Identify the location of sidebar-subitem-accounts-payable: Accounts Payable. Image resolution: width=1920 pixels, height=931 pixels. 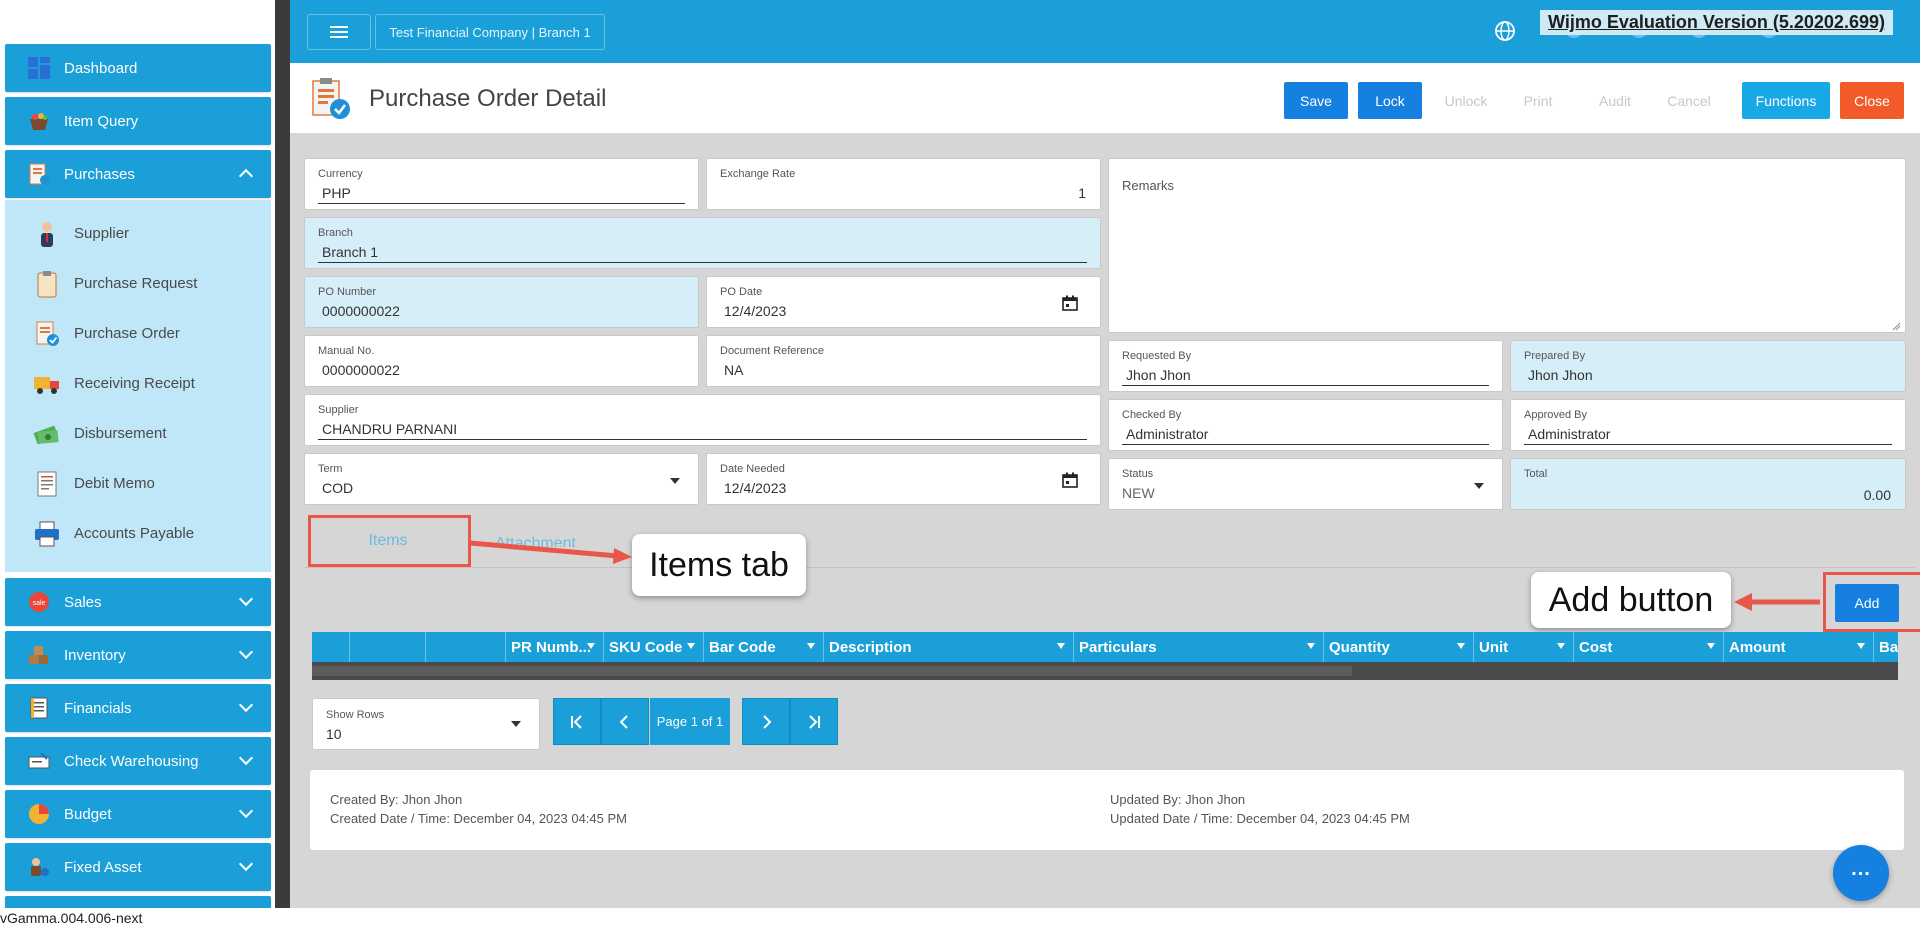
(138, 533).